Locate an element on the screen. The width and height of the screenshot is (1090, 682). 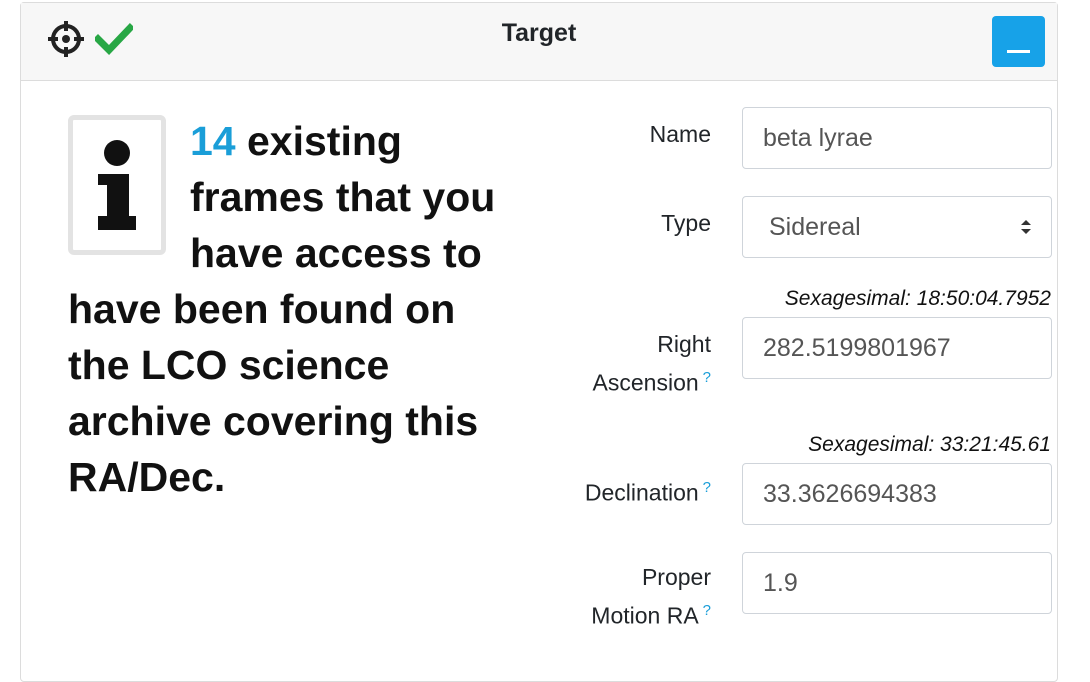
minimize-button is located at coordinates (1018, 41).